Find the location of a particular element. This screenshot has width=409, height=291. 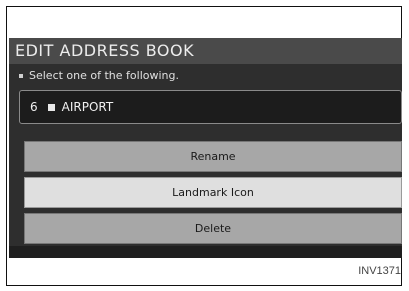

bullet-icon is located at coordinates (21, 76).